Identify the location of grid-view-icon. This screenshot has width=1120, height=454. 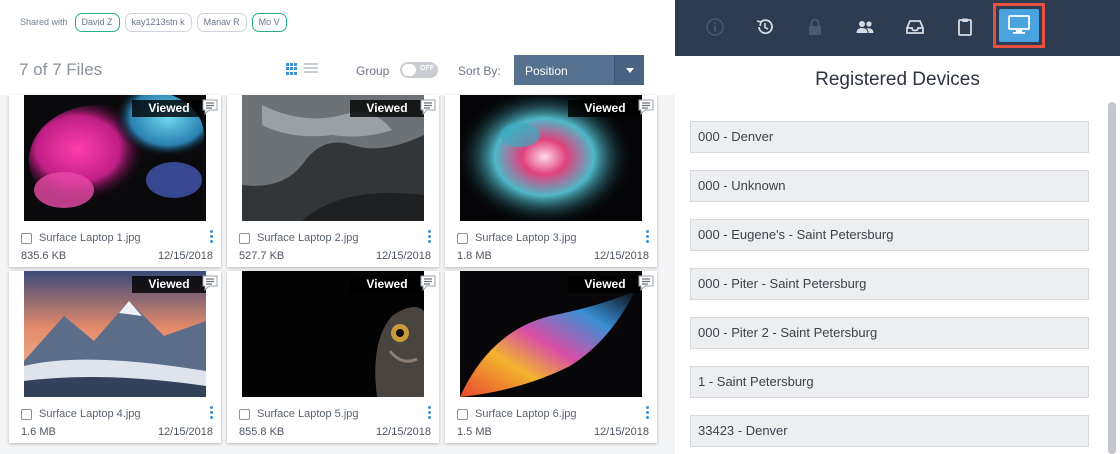
(292, 69).